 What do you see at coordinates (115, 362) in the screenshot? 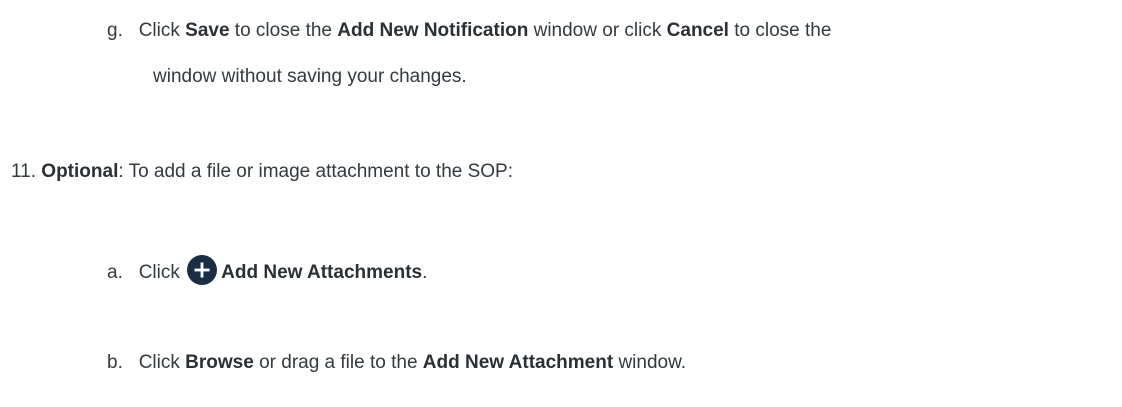
I see `step-marker: b.` at bounding box center [115, 362].